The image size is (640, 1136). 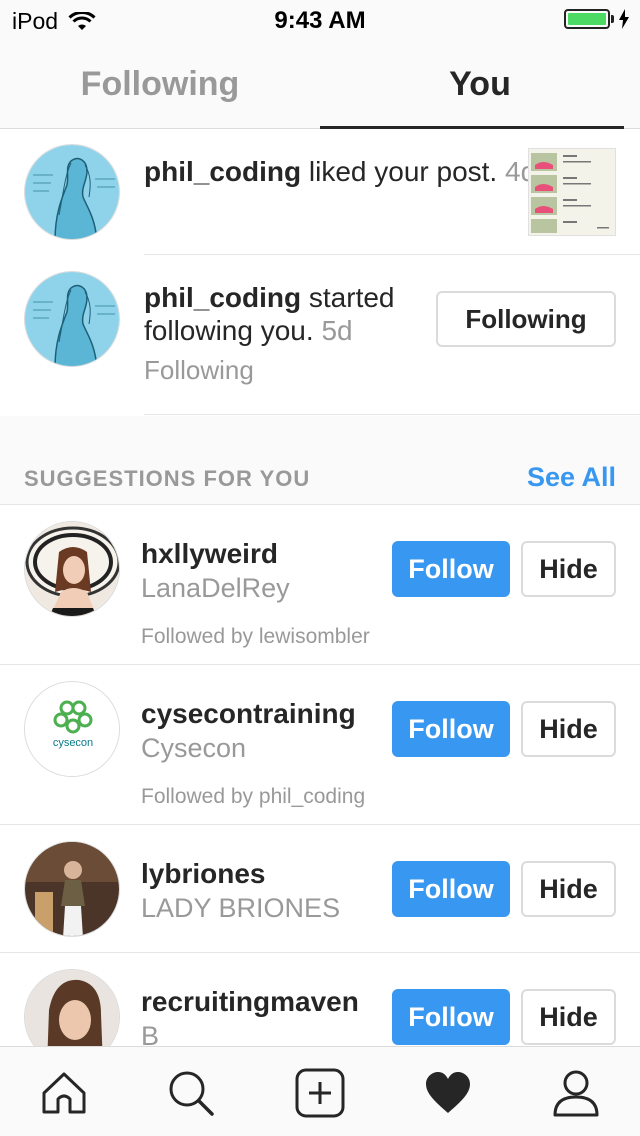 I want to click on suggestions-header: SUGGESTIONS FOR YOU See All, so click(x=320, y=460).